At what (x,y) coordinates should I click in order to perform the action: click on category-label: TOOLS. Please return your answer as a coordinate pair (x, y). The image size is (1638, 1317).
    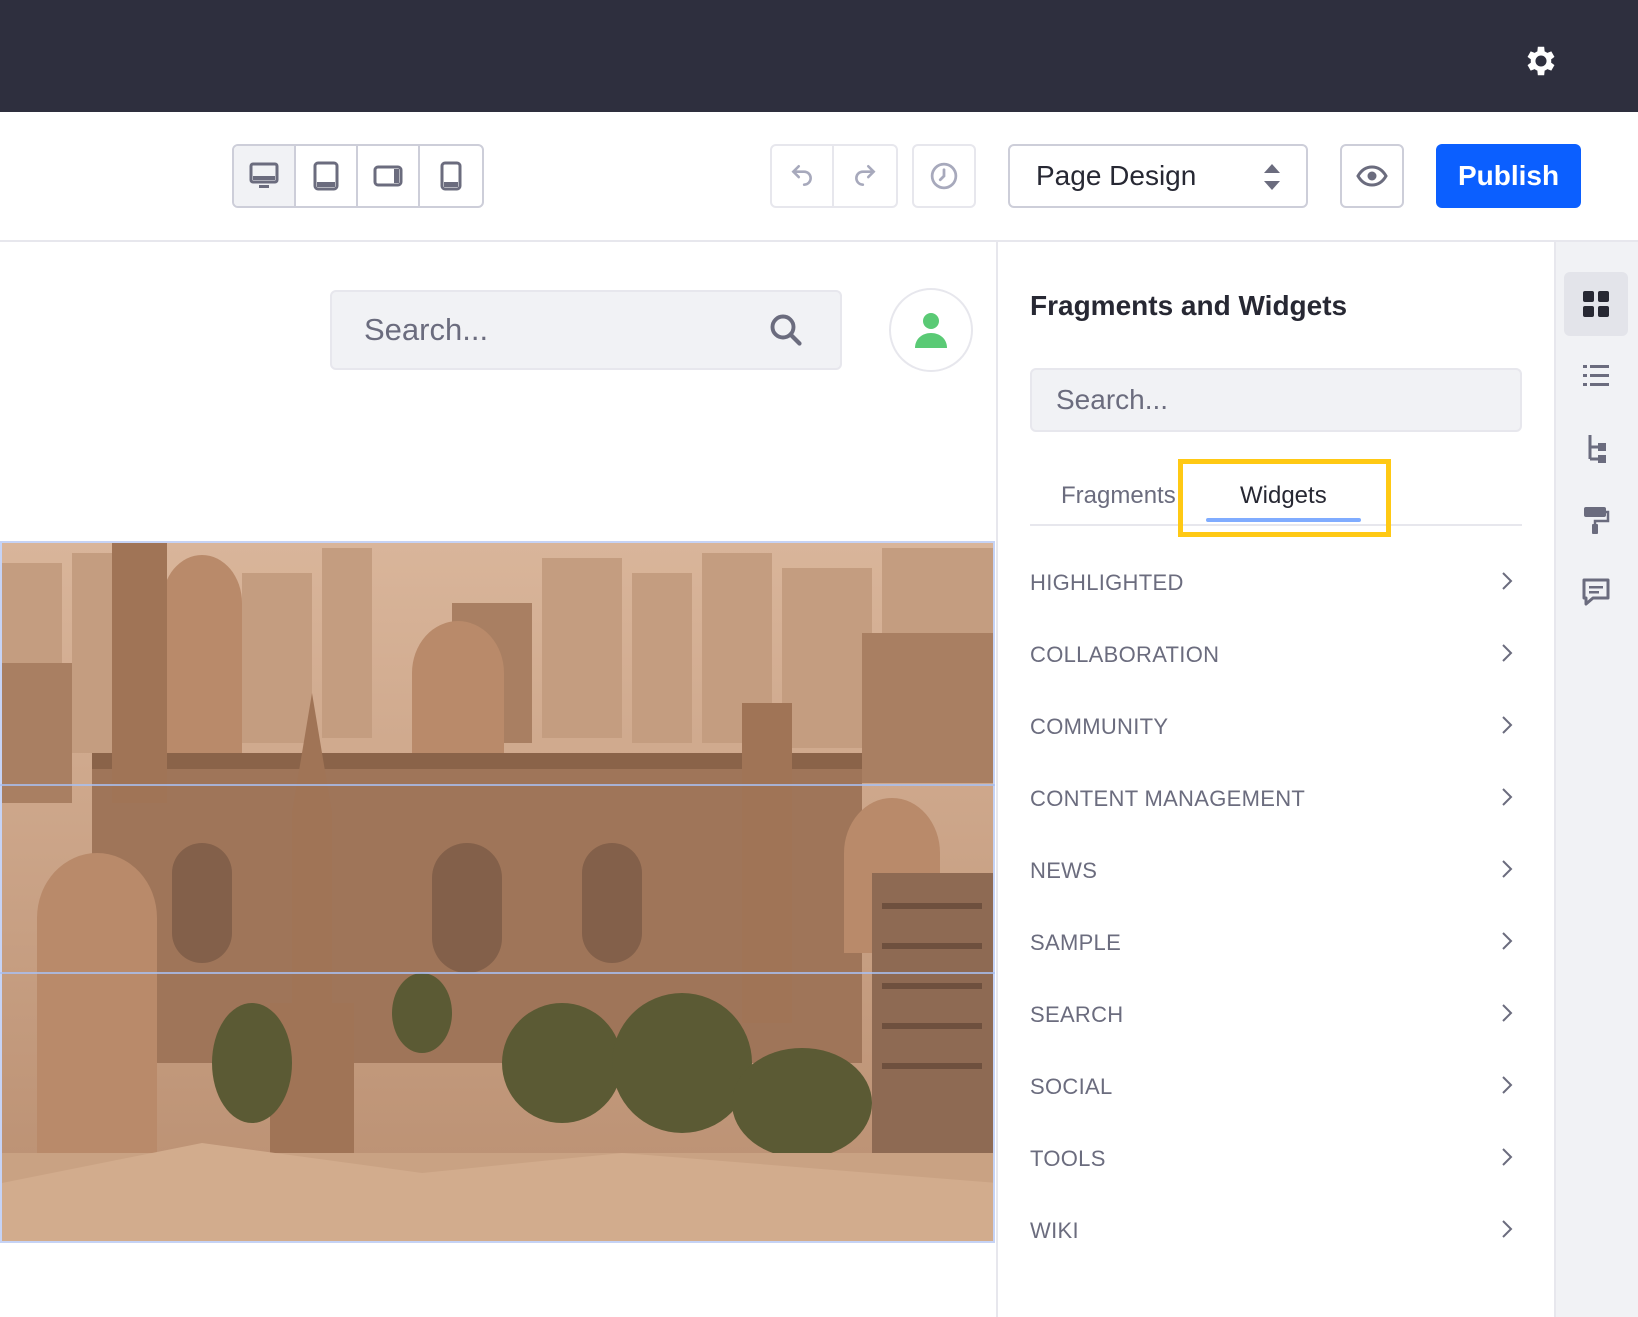
    Looking at the image, I should click on (1068, 1158).